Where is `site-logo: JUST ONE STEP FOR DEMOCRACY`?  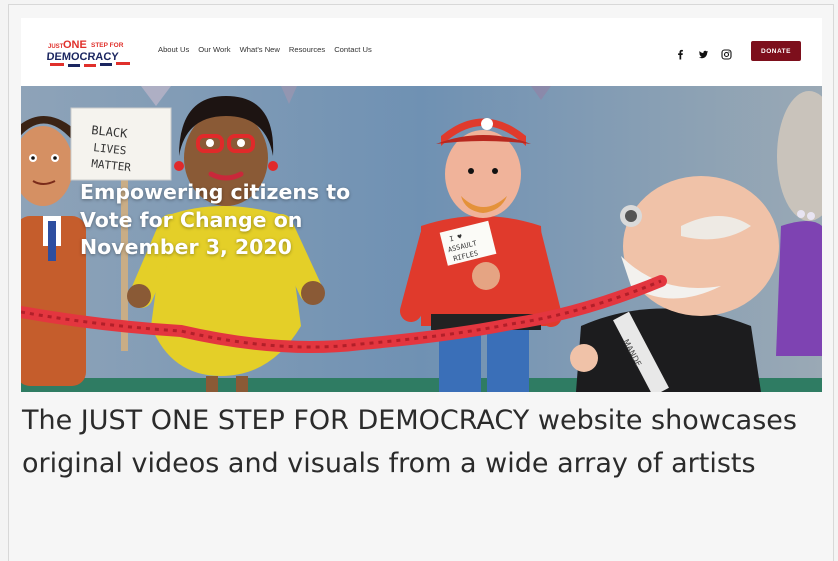 site-logo: JUST ONE STEP FOR DEMOCRACY is located at coordinates (92, 53).